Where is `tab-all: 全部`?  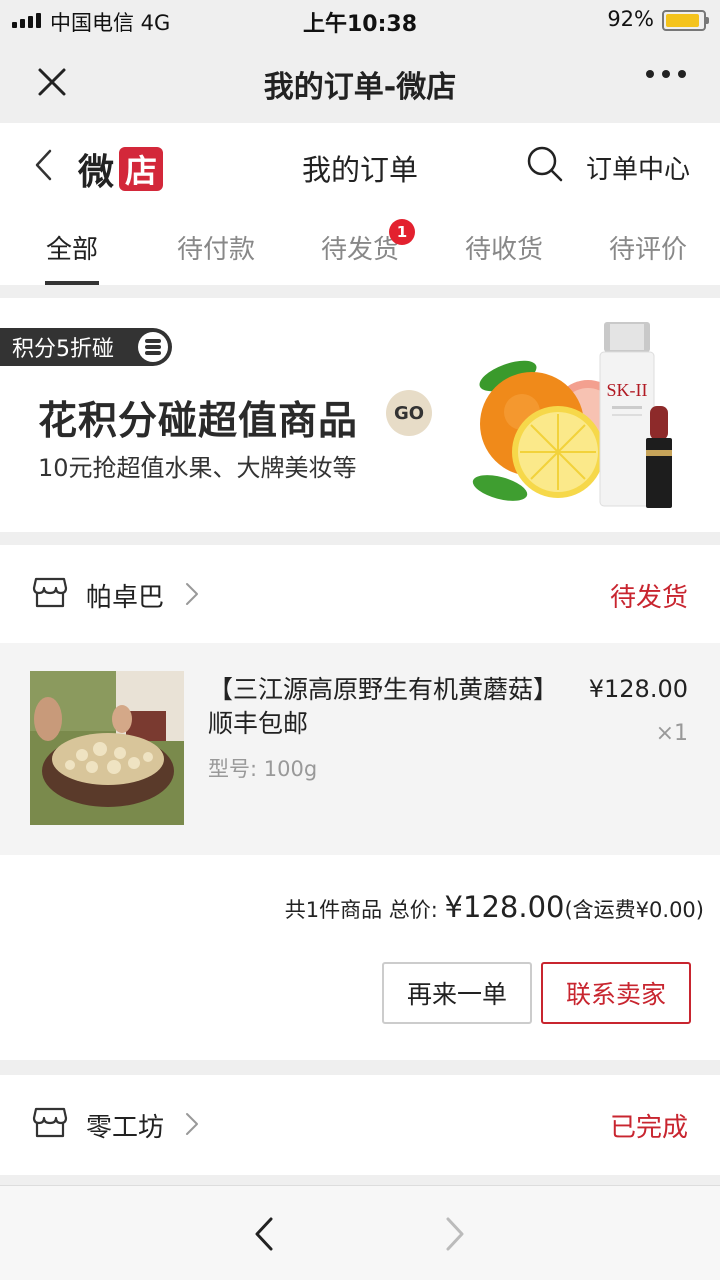
tab-all: 全部 is located at coordinates (72, 249).